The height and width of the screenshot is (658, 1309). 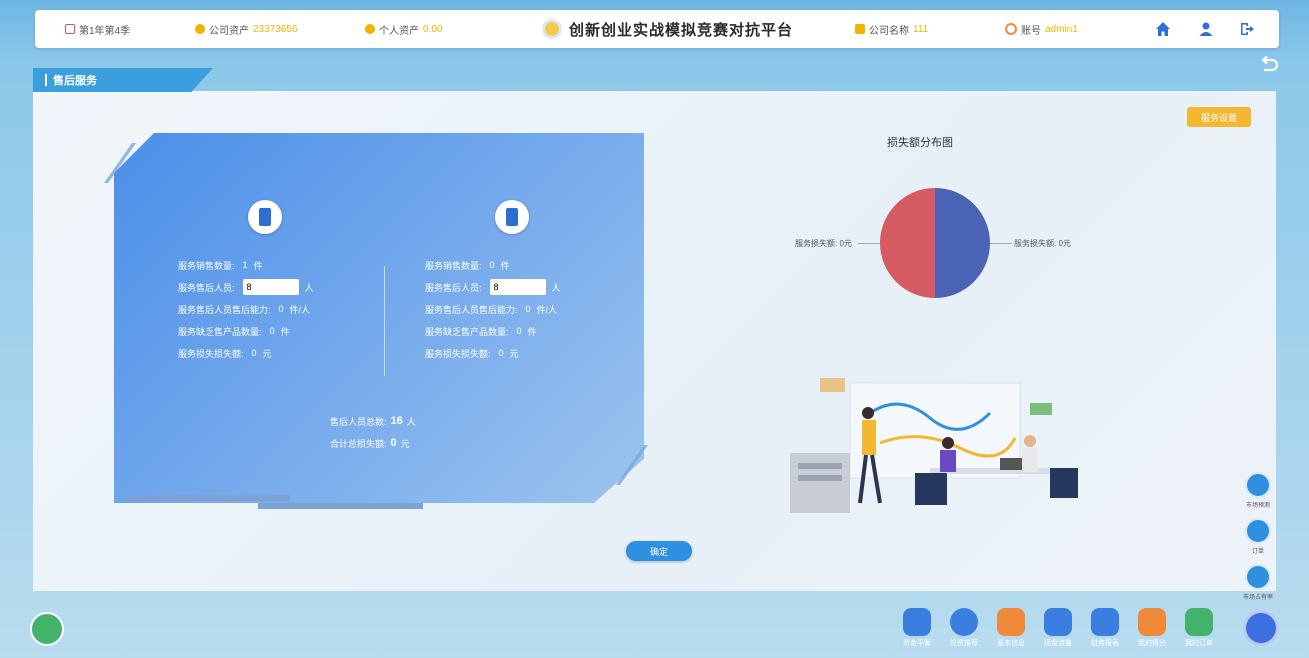 I want to click on dock-item-investment: 投资推荐, so click(x=964, y=630).